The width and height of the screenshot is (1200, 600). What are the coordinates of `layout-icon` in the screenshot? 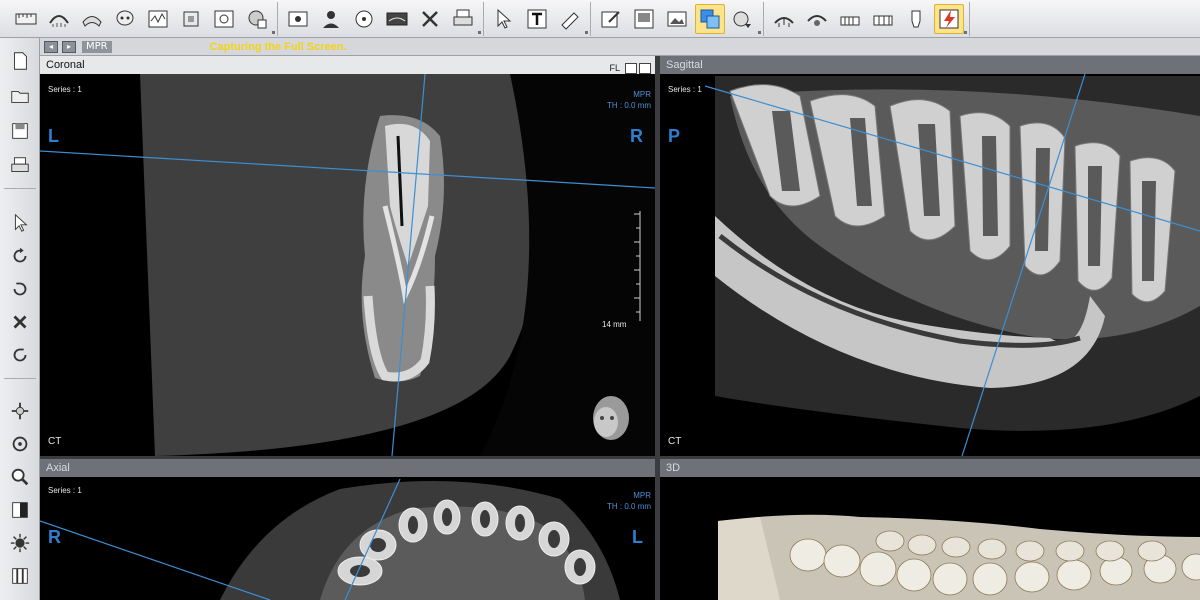 It's located at (631, 68).